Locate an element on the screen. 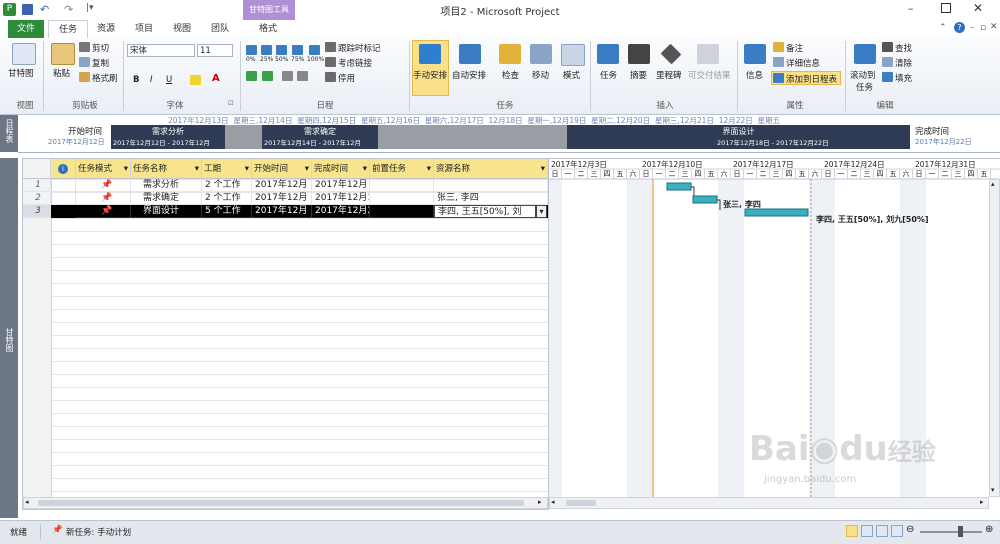 This screenshot has height=544, width=1000. underline-button: U is located at coordinates (169, 80).